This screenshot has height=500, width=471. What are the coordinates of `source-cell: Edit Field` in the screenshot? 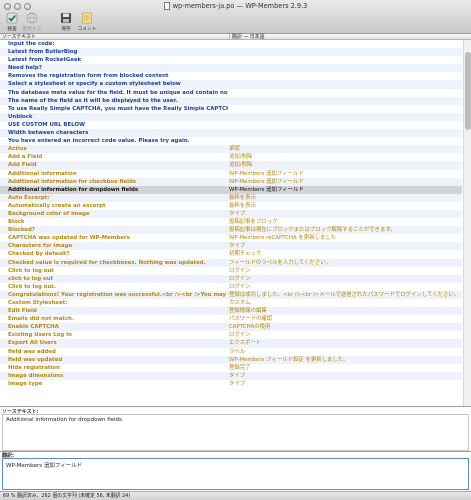 It's located at (22, 311).